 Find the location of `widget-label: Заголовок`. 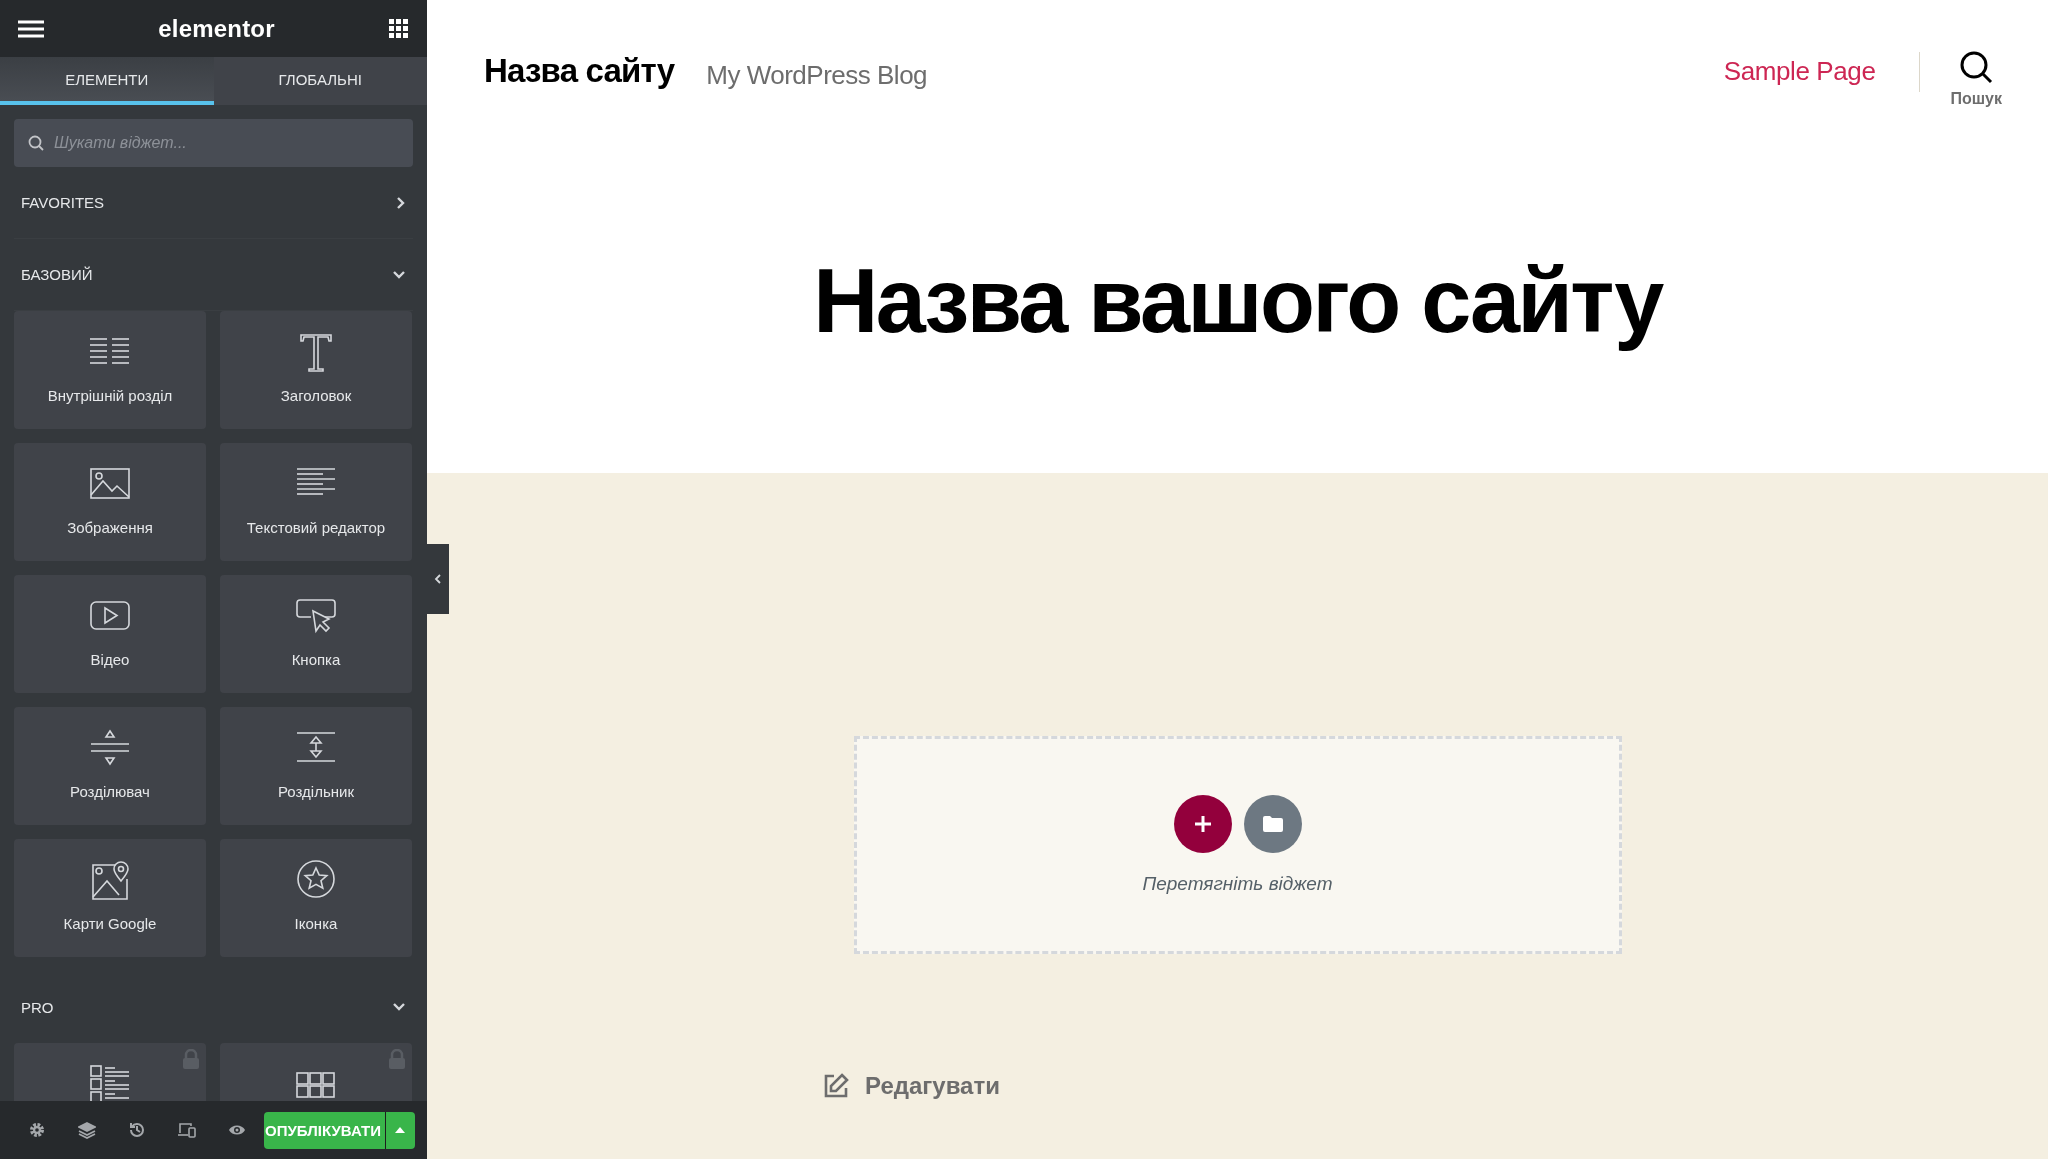

widget-label: Заголовок is located at coordinates (316, 395).